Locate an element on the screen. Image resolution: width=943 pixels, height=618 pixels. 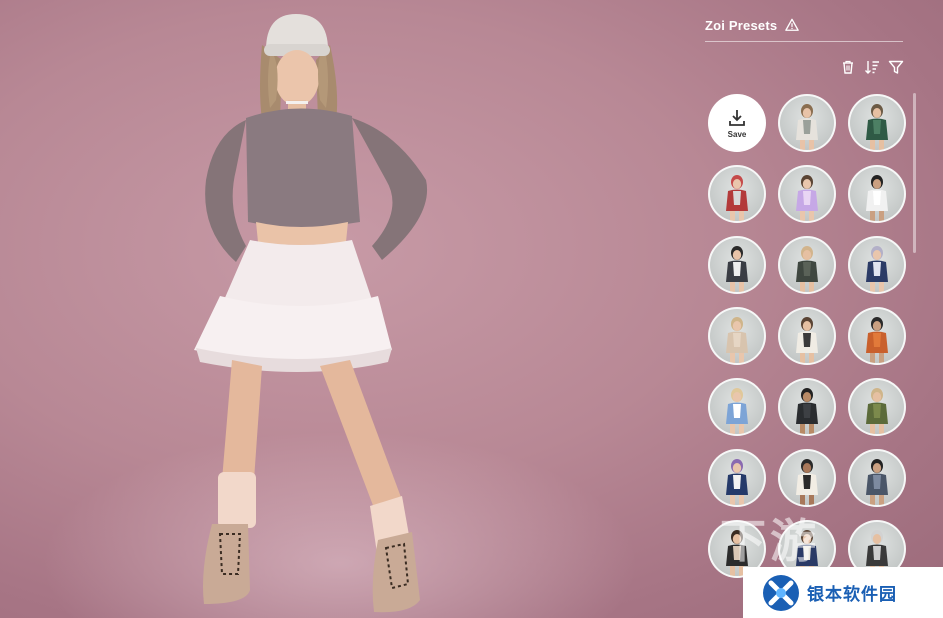
download-icon is located at coordinates (737, 117).